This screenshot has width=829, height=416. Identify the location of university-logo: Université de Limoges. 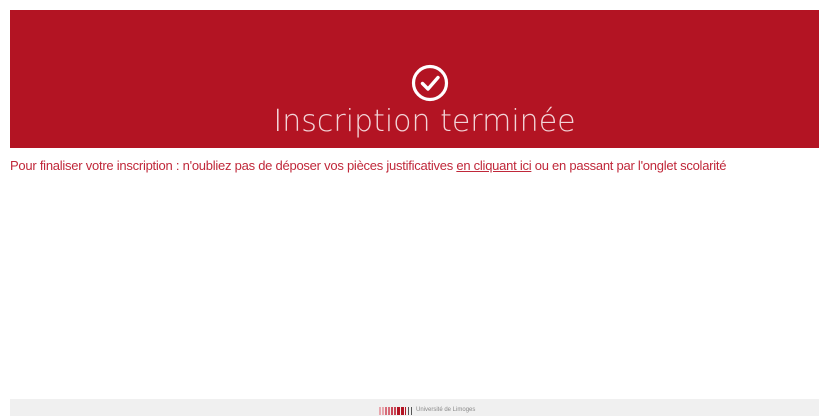
(423, 411).